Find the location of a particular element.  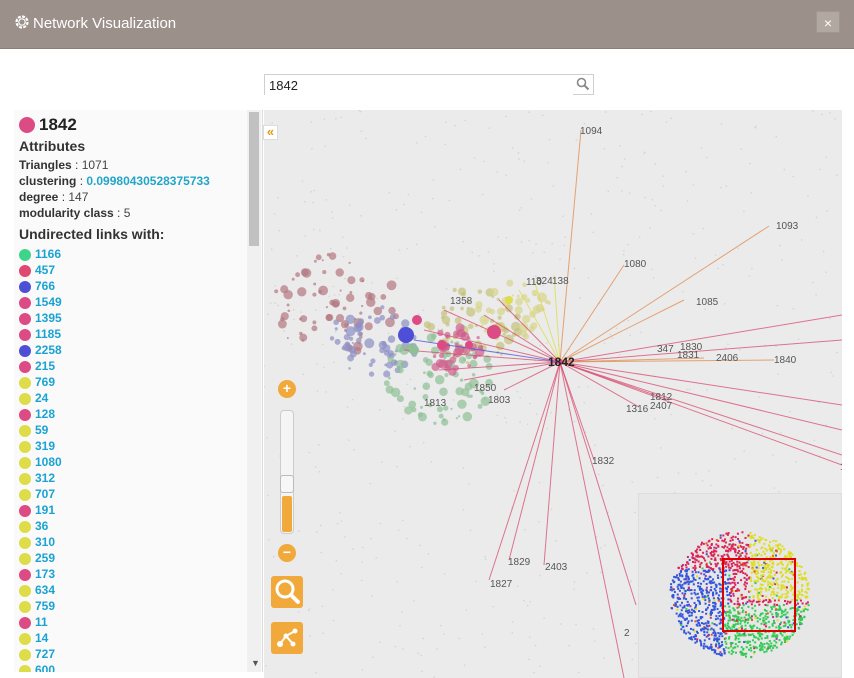

minimap is located at coordinates (740, 585).